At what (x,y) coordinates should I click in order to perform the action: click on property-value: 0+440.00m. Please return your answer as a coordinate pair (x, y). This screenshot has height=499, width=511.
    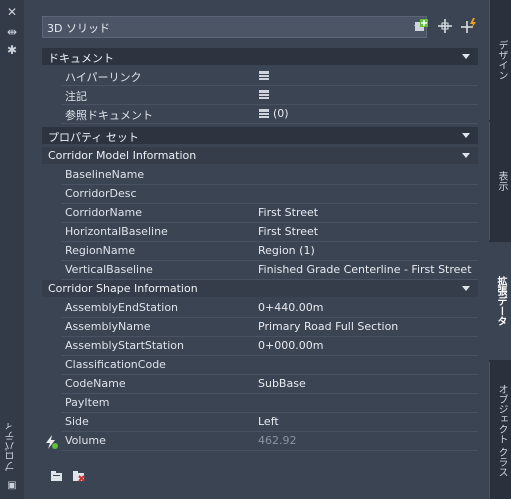
    Looking at the image, I should click on (291, 307).